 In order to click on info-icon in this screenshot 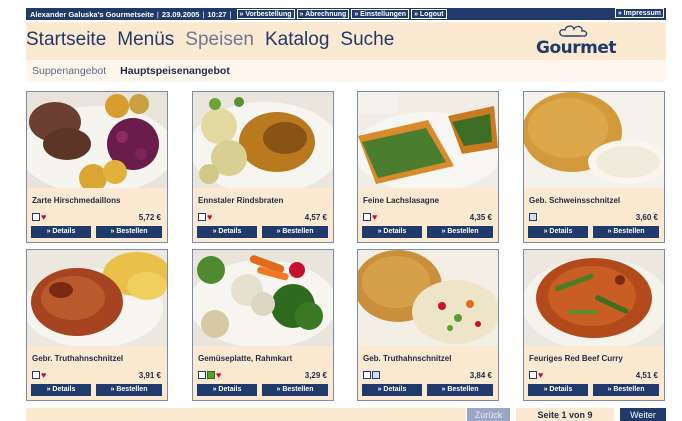, I will do `click(376, 375)`.